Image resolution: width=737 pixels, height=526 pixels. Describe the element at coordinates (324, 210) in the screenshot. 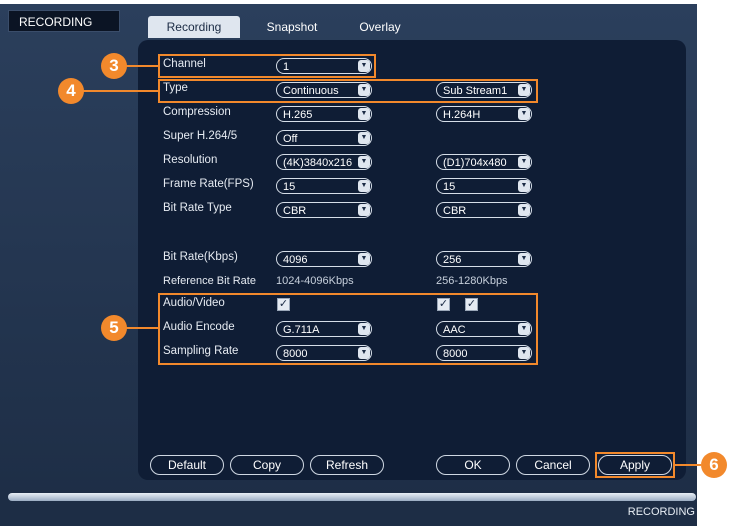

I see `bit-rate-type-main-select: CBR ▼` at that location.